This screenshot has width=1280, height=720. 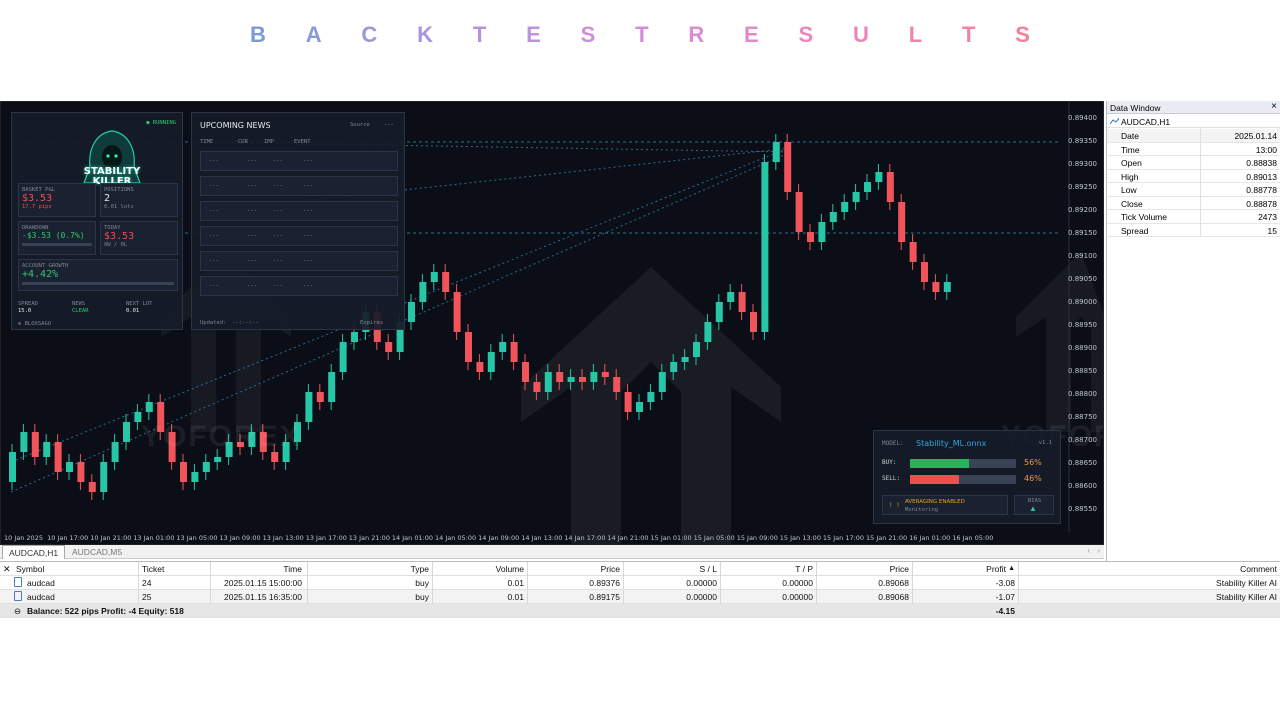 I want to click on collapse-icon: ⊖, so click(x=17, y=611).